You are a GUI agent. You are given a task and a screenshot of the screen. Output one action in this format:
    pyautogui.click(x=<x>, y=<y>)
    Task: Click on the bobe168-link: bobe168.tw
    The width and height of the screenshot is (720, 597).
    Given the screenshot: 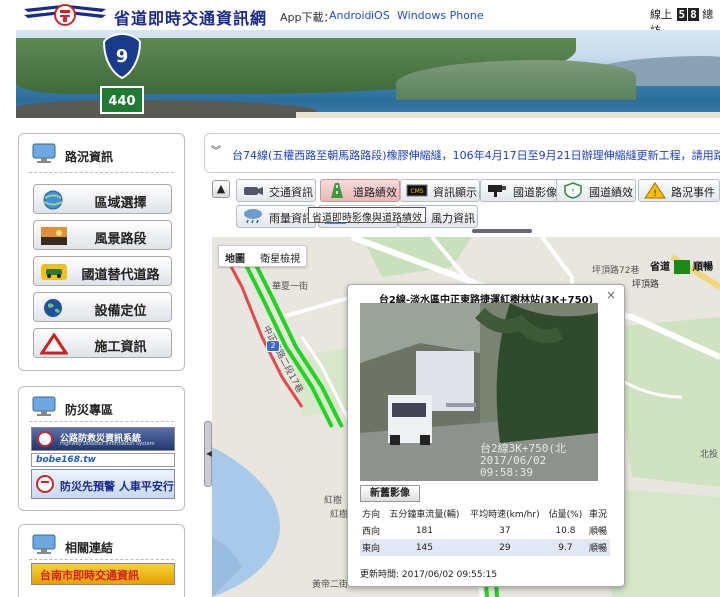 What is the action you would take?
    pyautogui.click(x=103, y=460)
    